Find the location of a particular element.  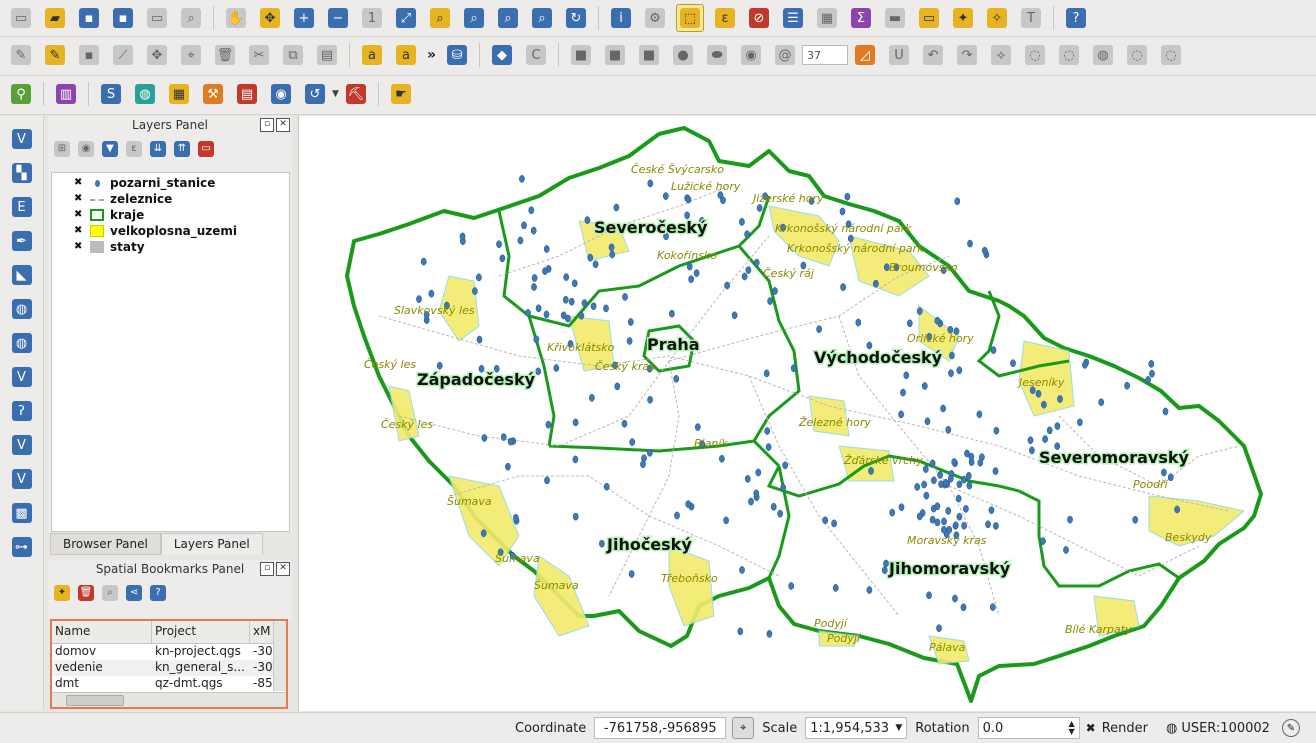

text-annotation-button: T is located at coordinates (1031, 18).